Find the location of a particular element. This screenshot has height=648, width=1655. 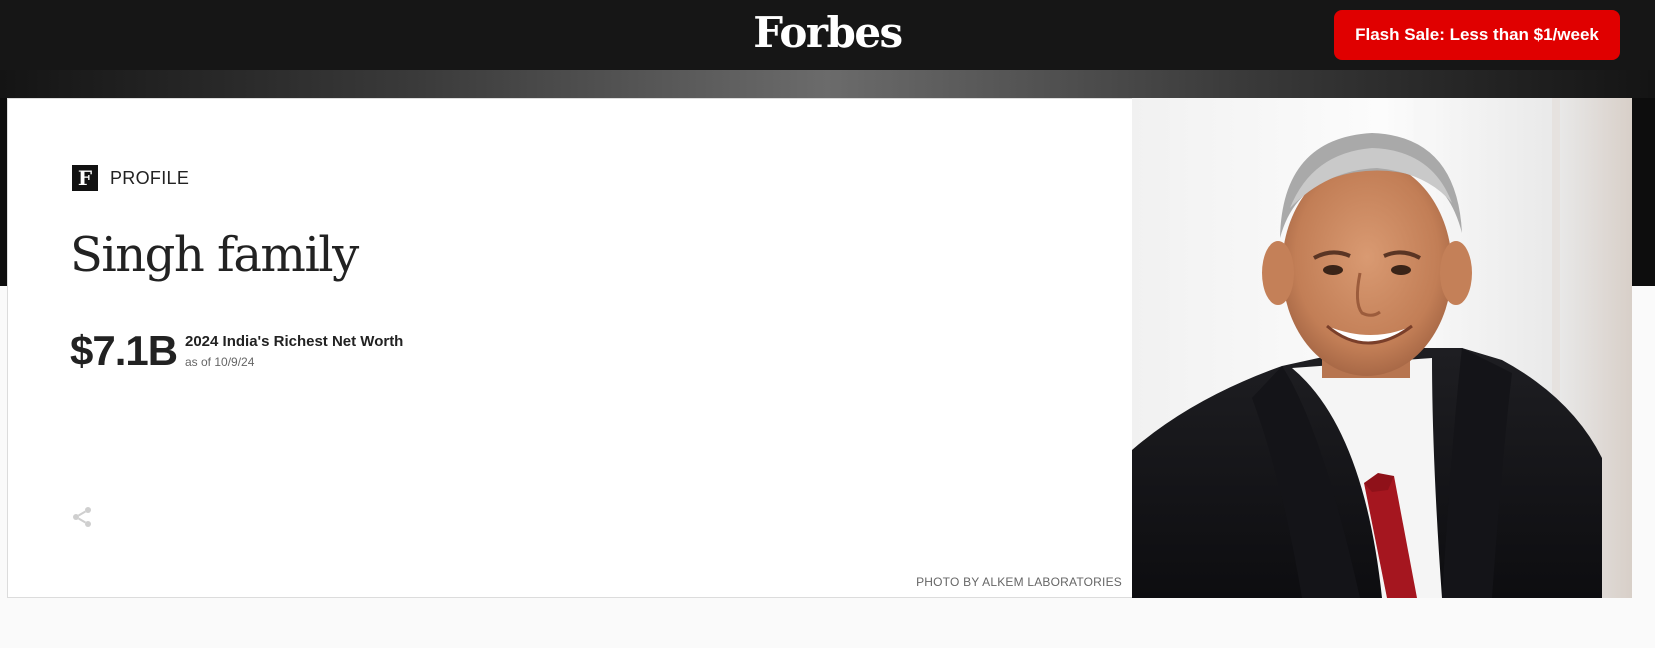

top-nav-bar: Forbes Flash Sale: Less than $1/week is located at coordinates (827, 35).